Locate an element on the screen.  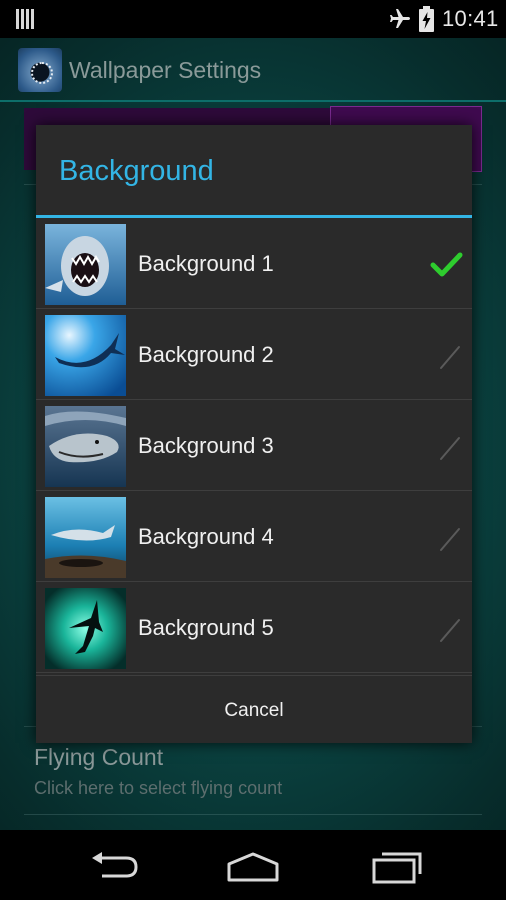
background-option-label: Background 4 is located at coordinates (206, 536).